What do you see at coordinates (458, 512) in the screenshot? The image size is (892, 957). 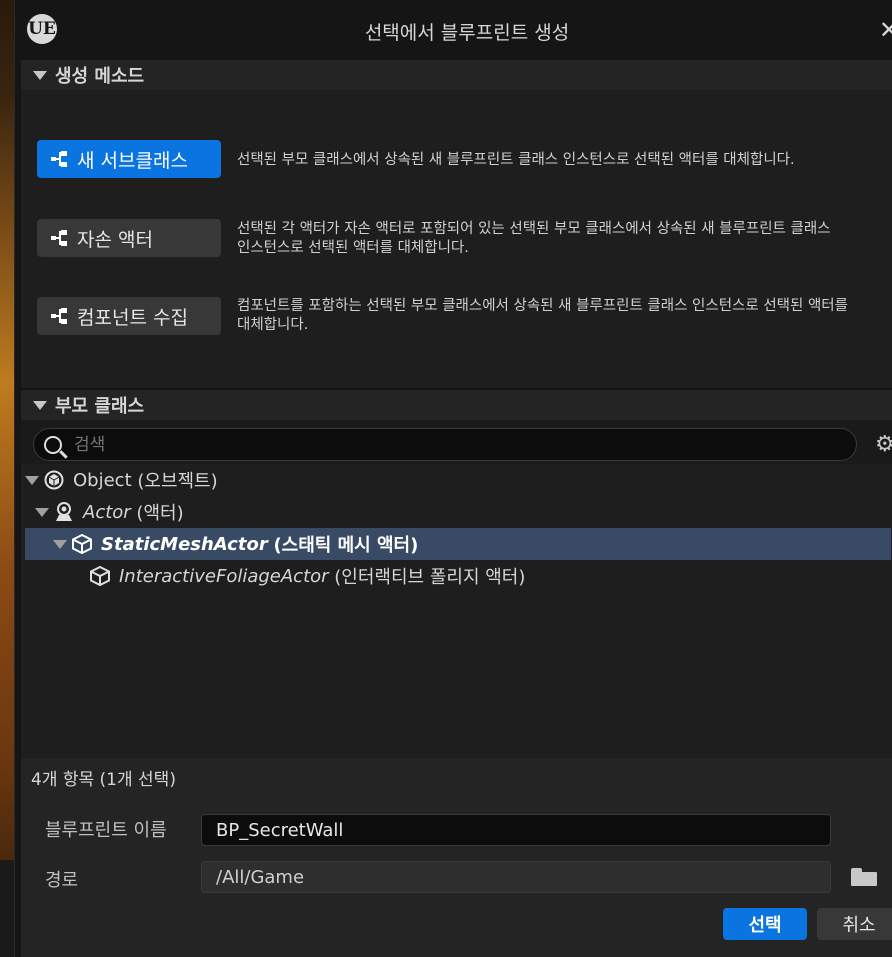 I see `tree-row-actor: Actor (액터)` at bounding box center [458, 512].